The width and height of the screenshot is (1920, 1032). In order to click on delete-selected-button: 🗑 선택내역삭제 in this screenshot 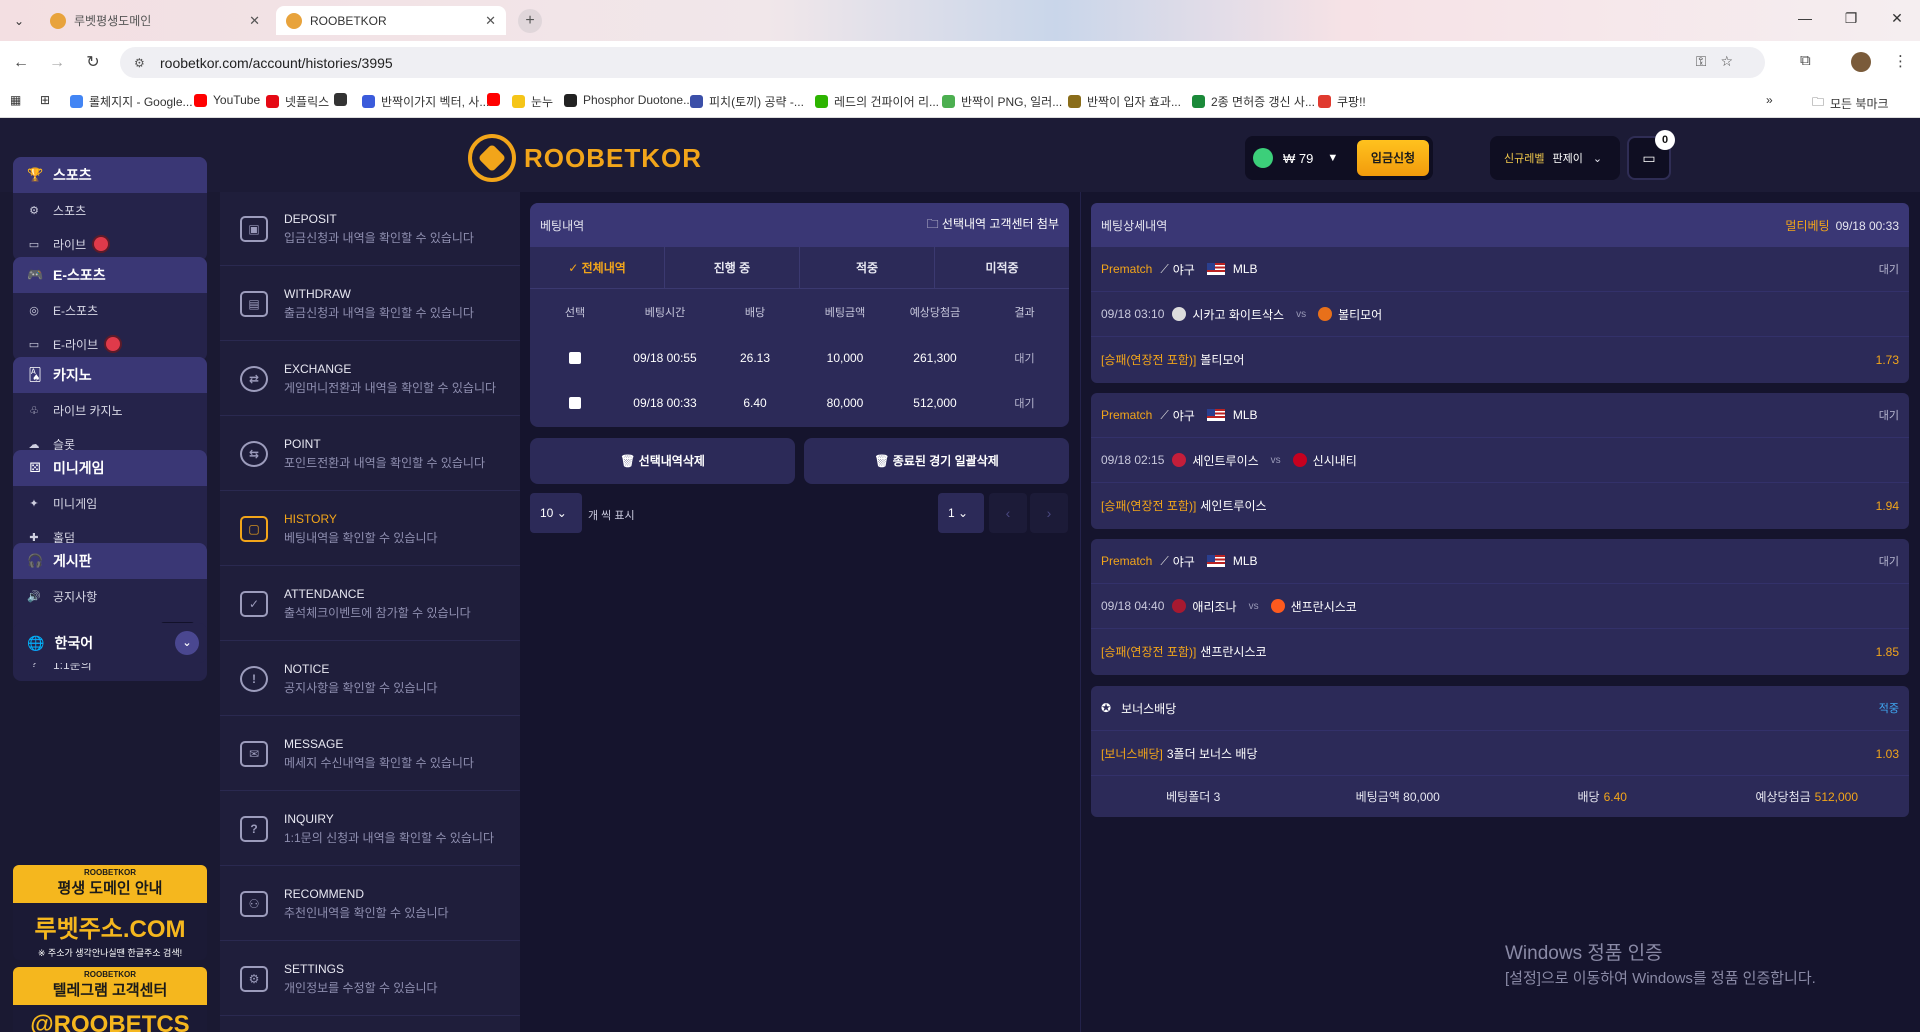, I will do `click(662, 461)`.